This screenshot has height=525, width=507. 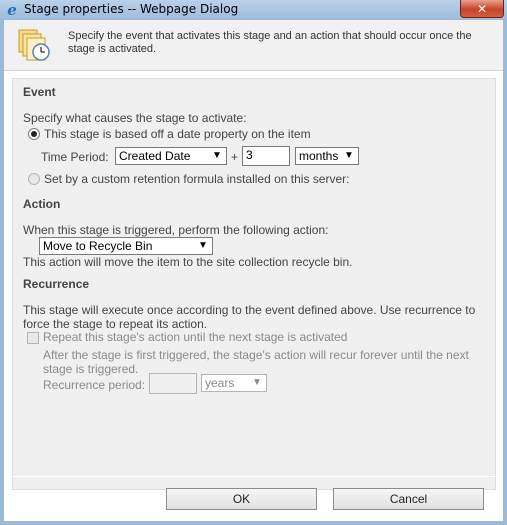 I want to click on date-property-select: Created Date ▼, so click(x=171, y=156).